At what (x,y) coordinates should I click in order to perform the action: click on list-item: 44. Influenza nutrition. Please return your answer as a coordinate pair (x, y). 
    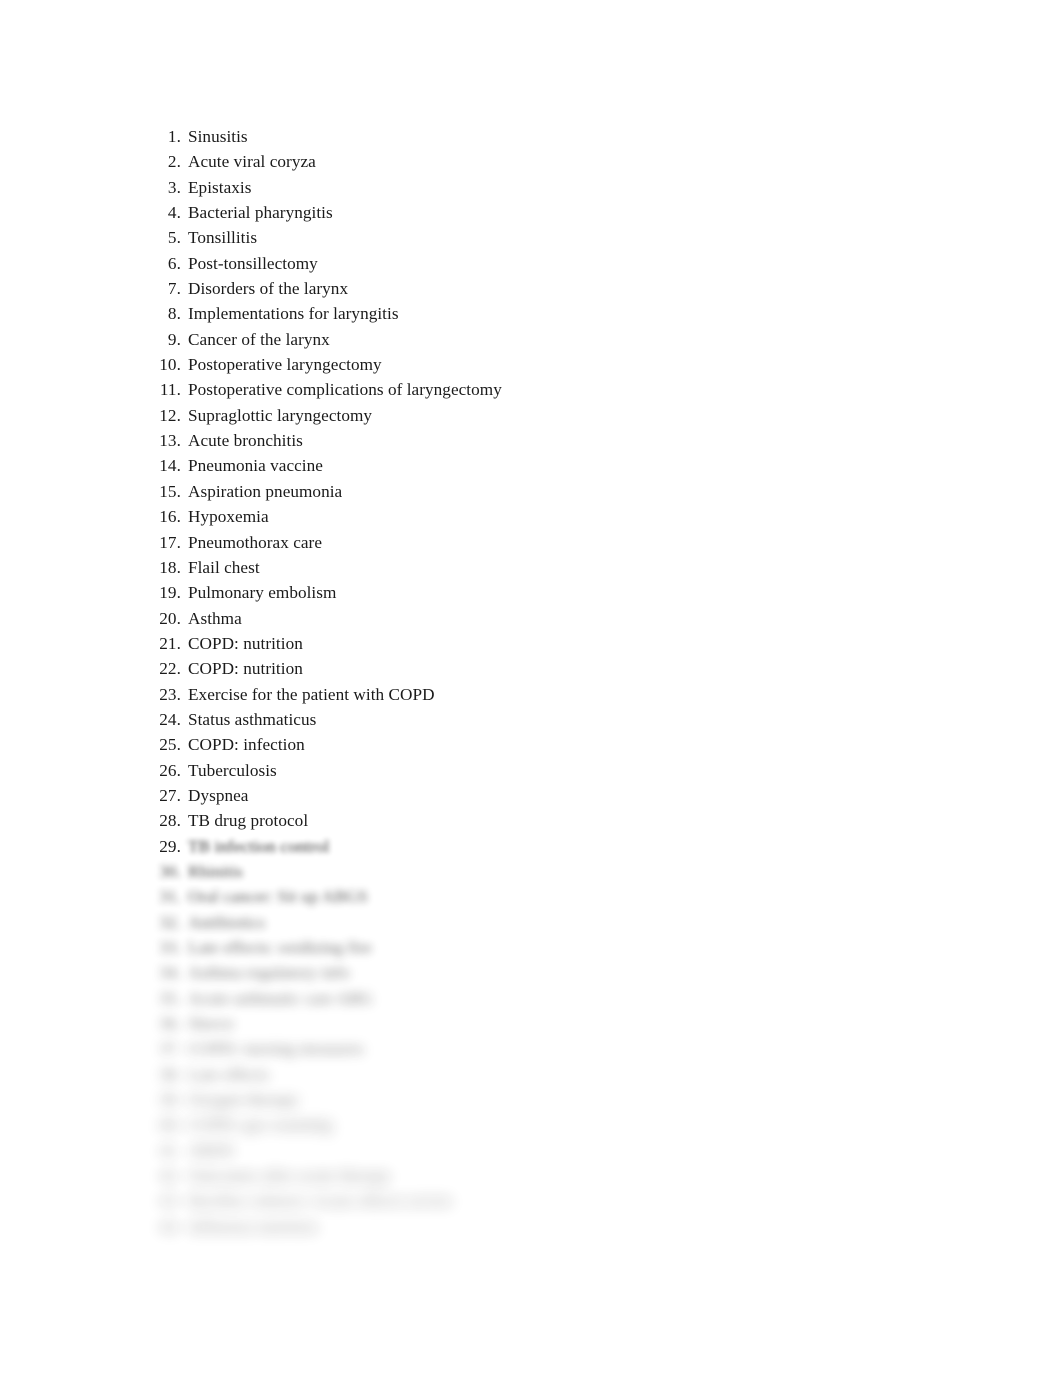
    Looking at the image, I should click on (580, 1226).